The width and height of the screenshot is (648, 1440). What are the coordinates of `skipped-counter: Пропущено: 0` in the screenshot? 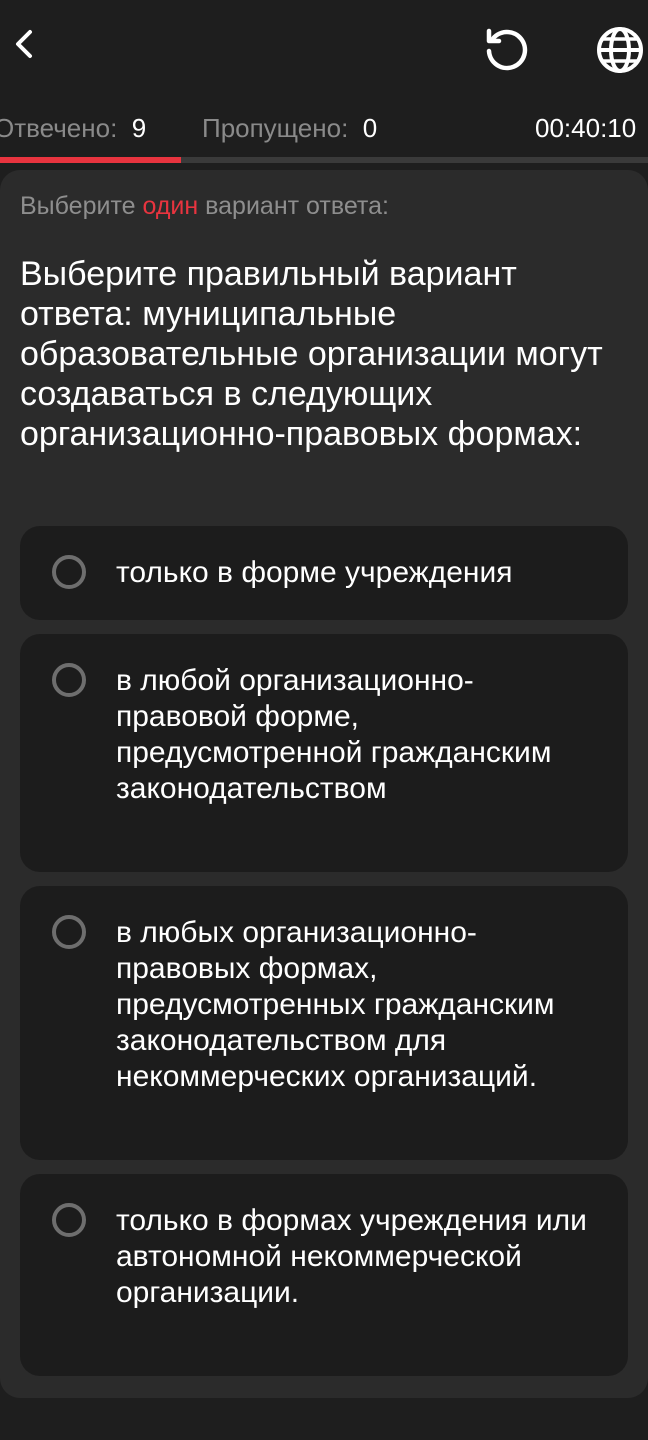 It's located at (289, 128).